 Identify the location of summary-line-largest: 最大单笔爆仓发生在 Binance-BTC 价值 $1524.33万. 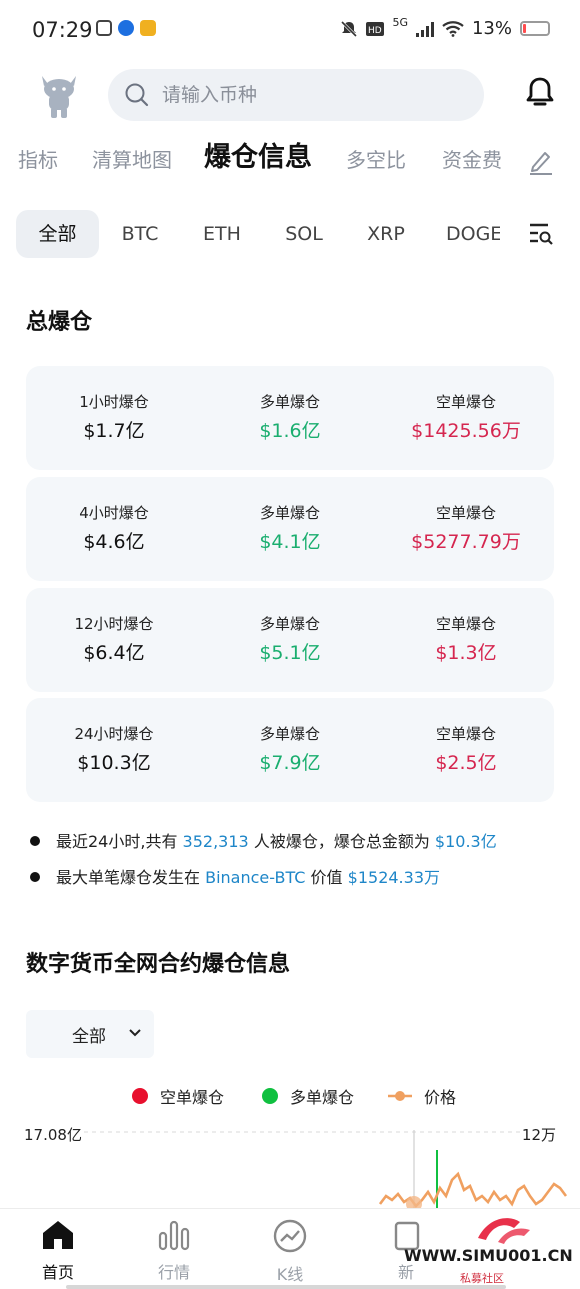
(300, 876).